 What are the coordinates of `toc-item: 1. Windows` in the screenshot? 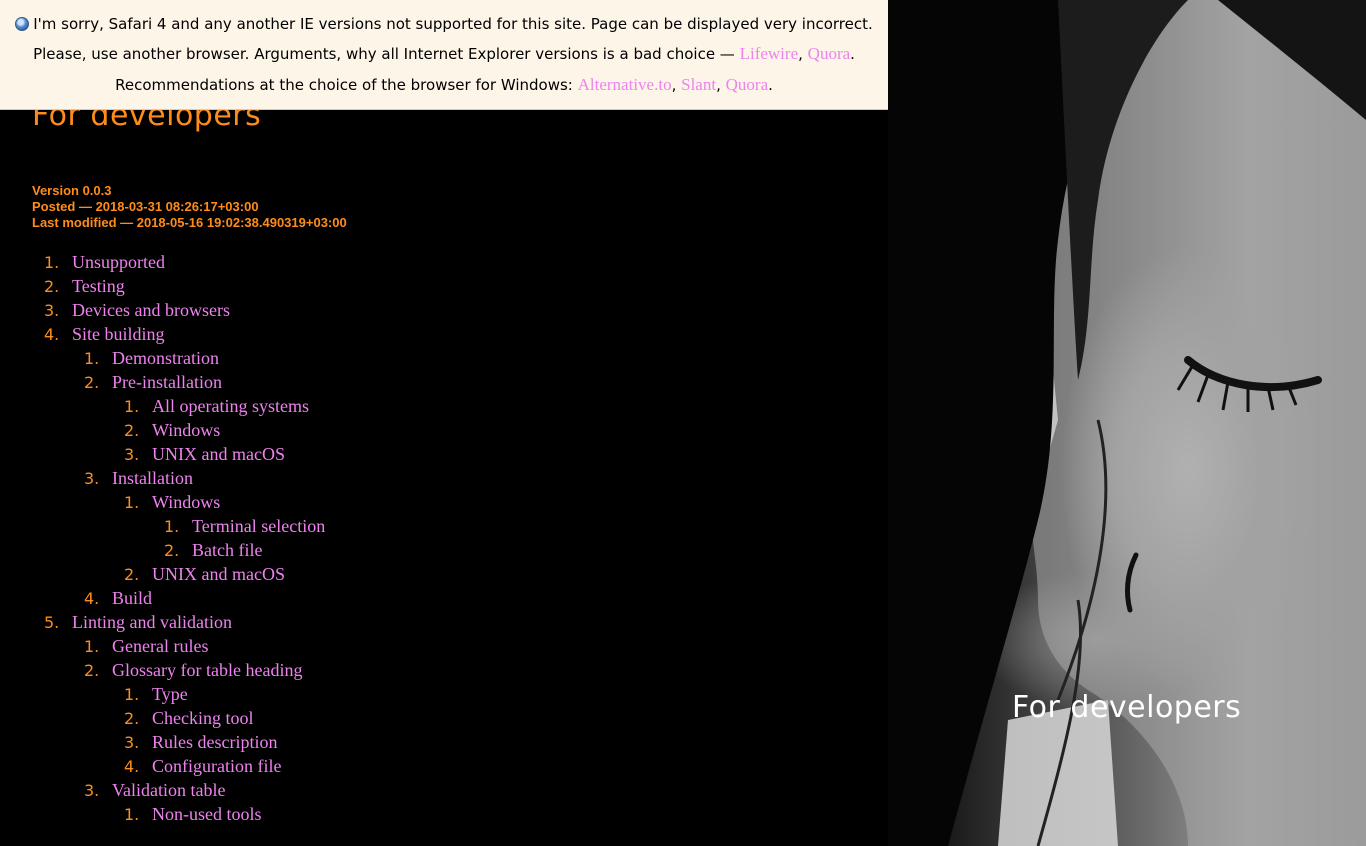 It's located at (184, 502).